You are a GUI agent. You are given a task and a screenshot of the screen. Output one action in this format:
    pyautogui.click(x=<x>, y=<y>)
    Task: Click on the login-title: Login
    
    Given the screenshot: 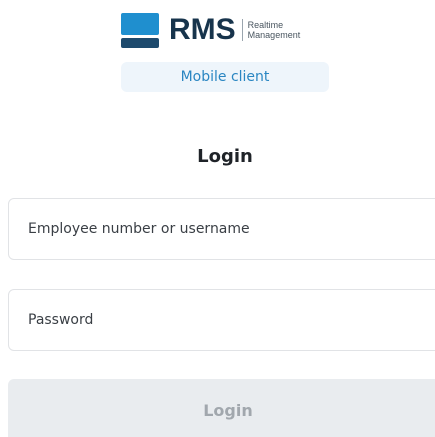 What is the action you would take?
    pyautogui.click(x=225, y=156)
    